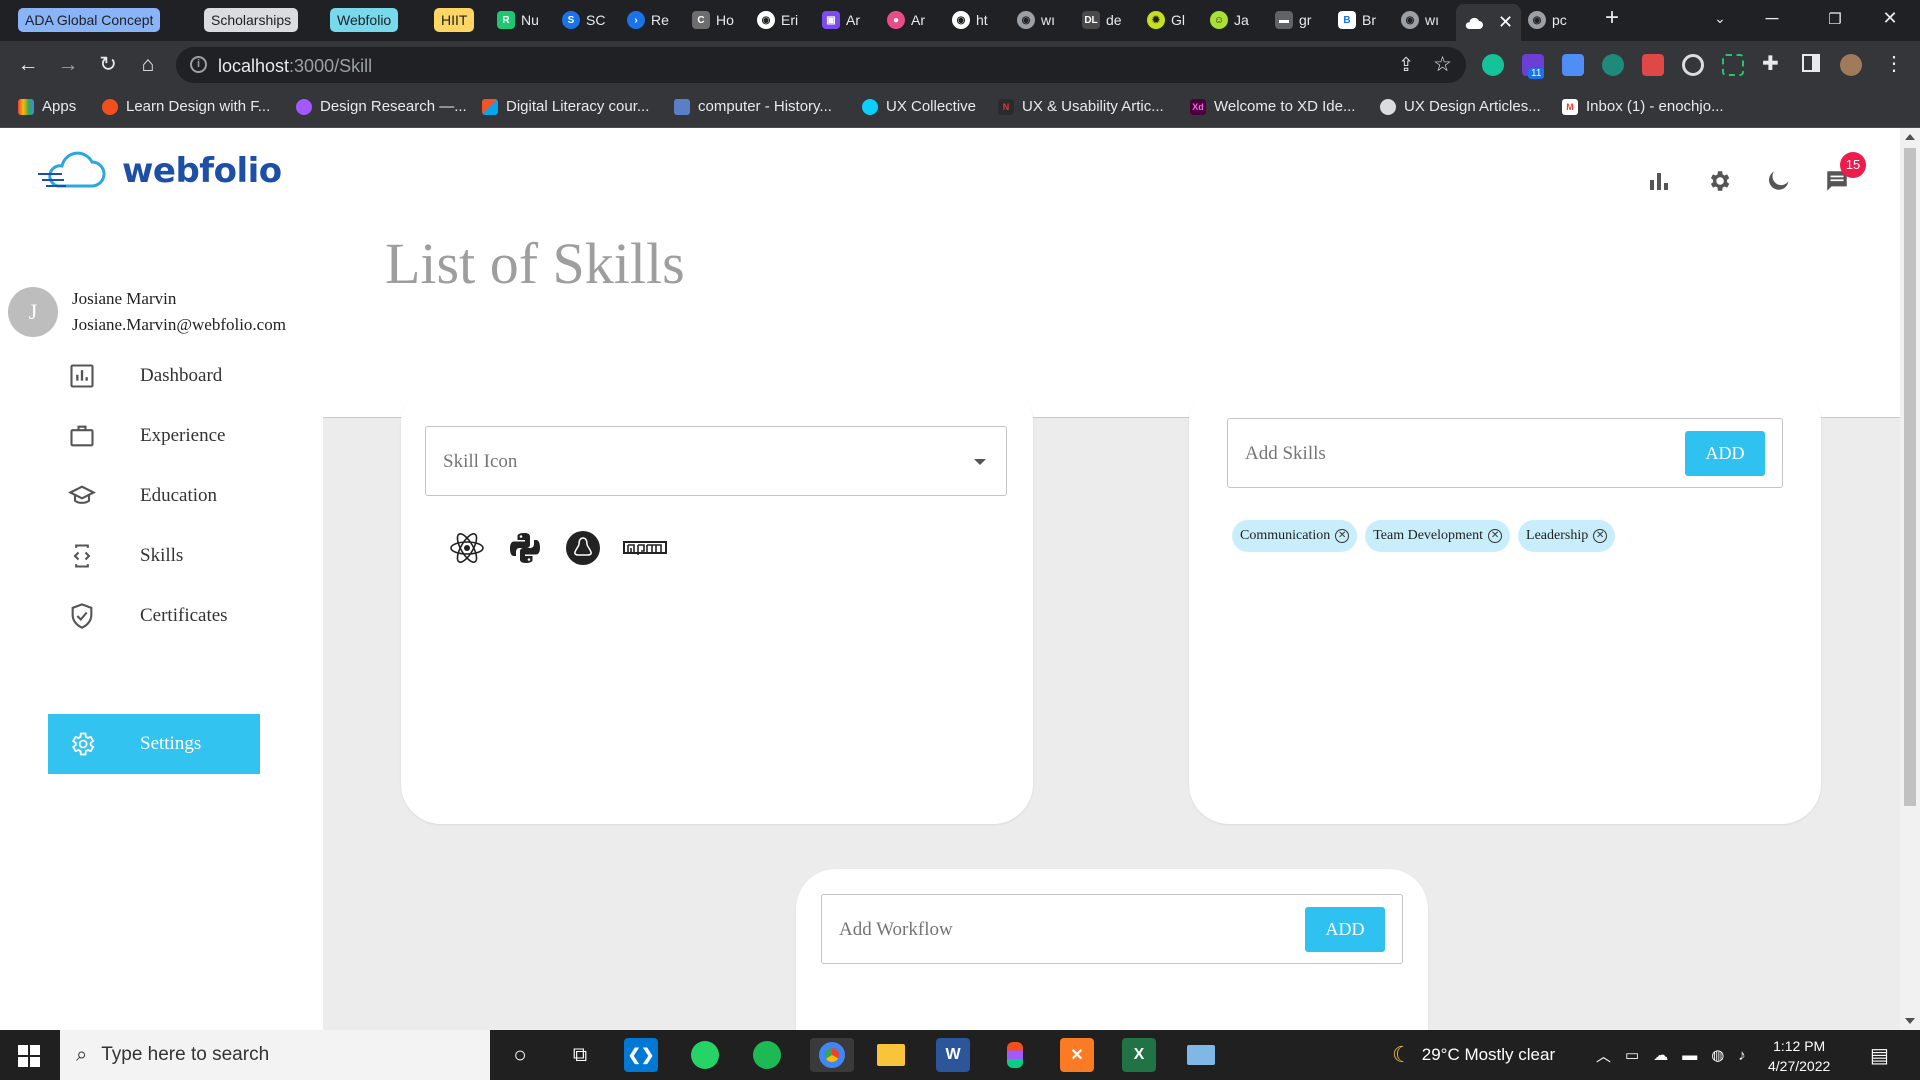 Image resolution: width=1920 pixels, height=1080 pixels. What do you see at coordinates (275, 1055) in the screenshot?
I see `taskbar-search: ⌕ Type here to search` at bounding box center [275, 1055].